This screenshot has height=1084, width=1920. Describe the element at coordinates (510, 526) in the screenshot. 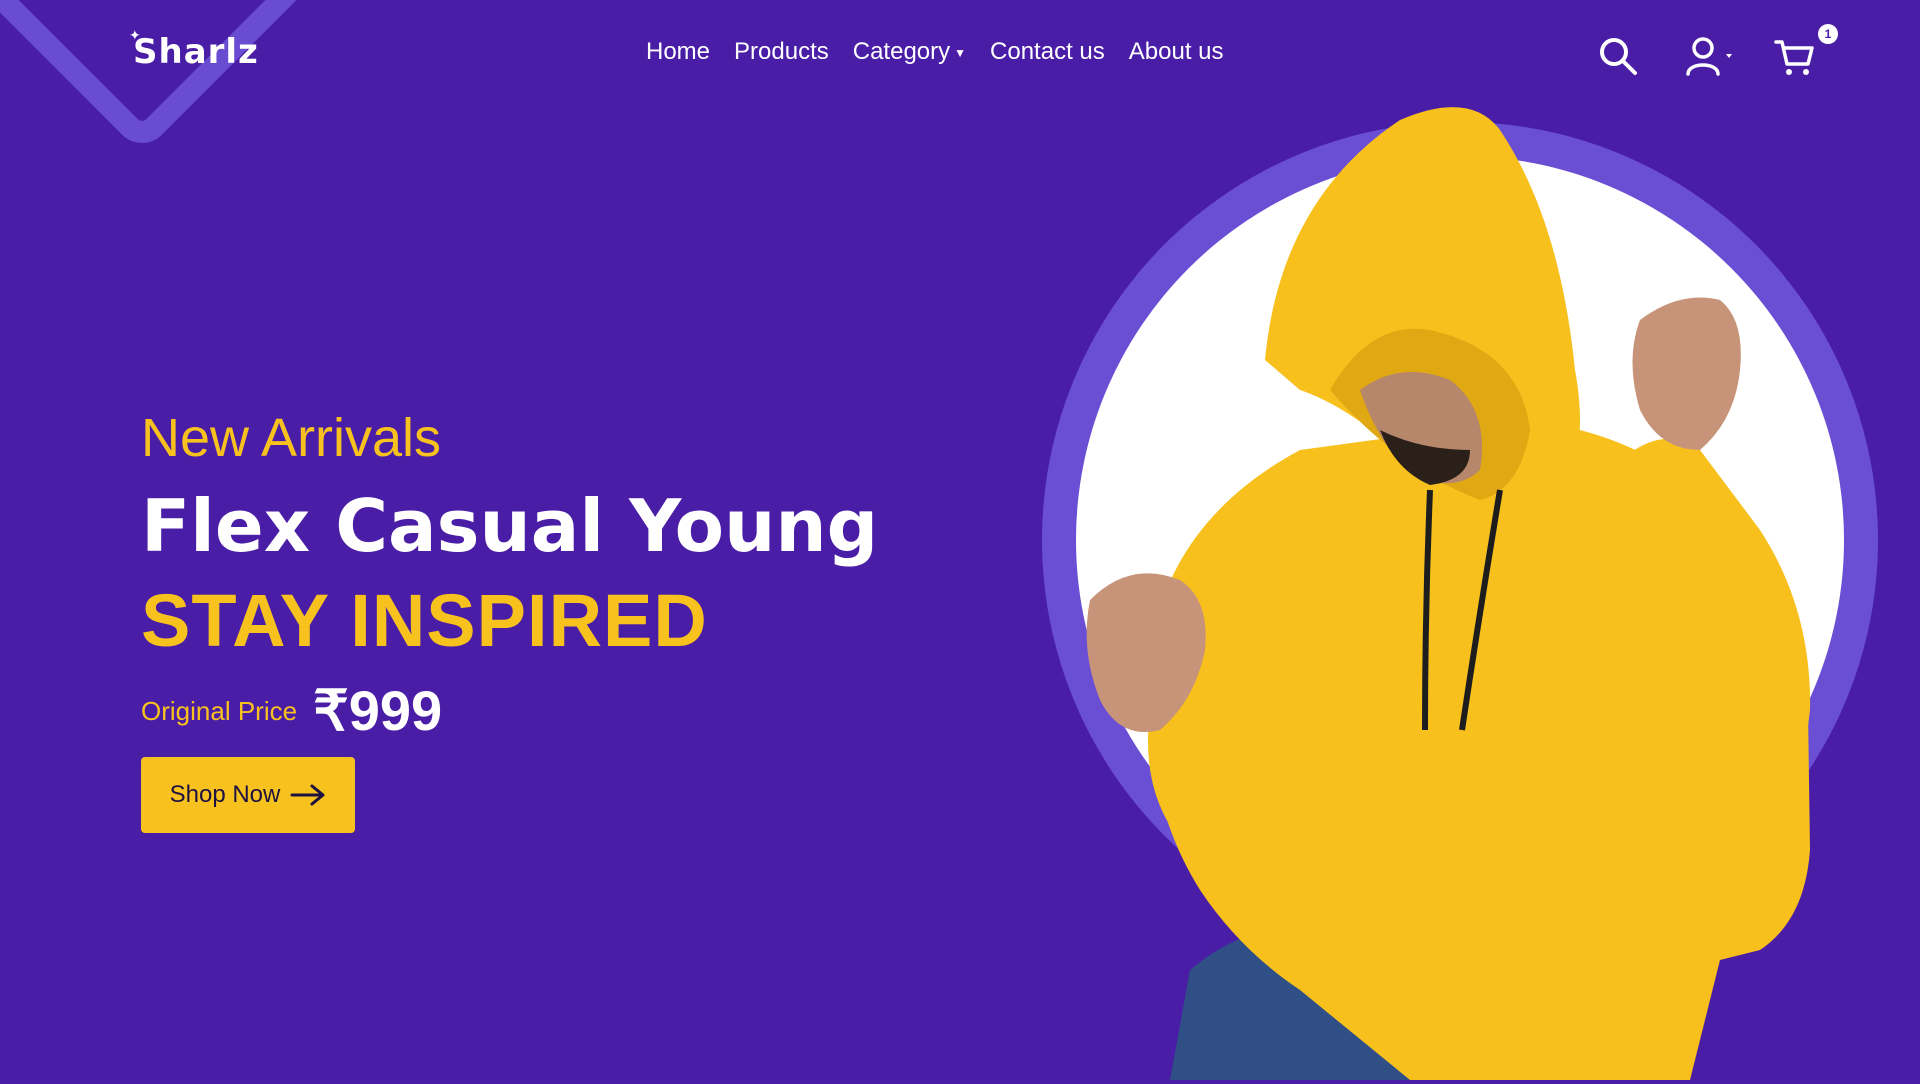

I see `hero-headline: Flex Casual Young` at that location.